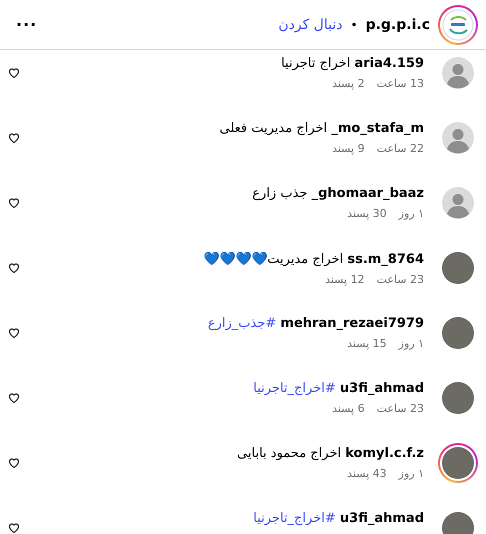 This screenshot has height=534, width=486. What do you see at coordinates (367, 343) in the screenshot?
I see `likes-count: 15 پسند` at bounding box center [367, 343].